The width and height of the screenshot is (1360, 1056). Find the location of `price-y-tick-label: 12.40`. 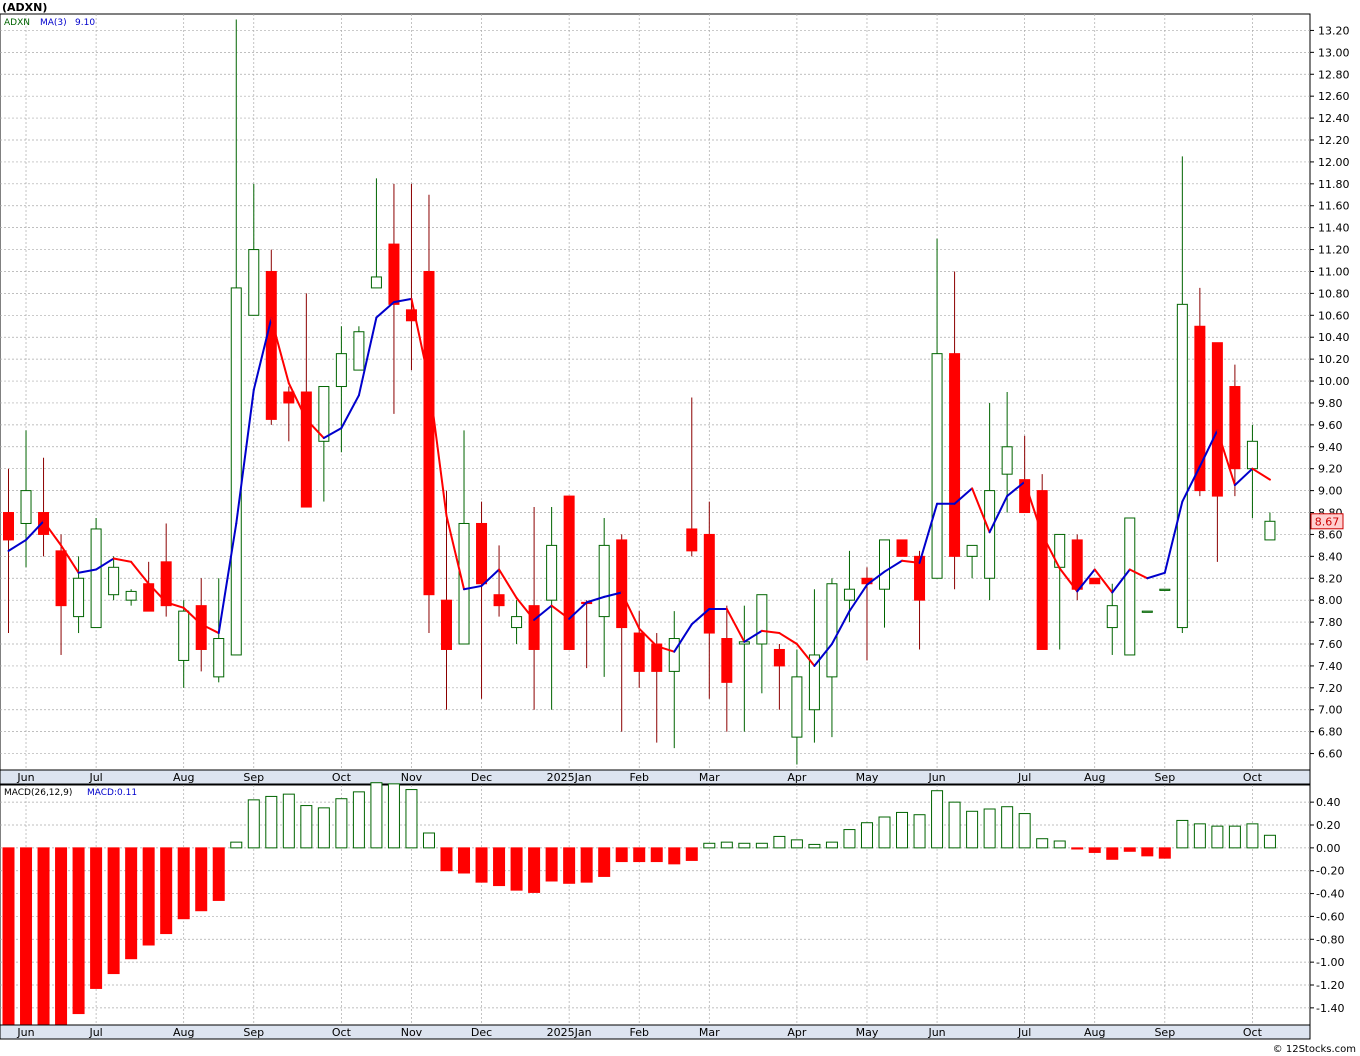

price-y-tick-label: 12.40 is located at coordinates (1334, 118).